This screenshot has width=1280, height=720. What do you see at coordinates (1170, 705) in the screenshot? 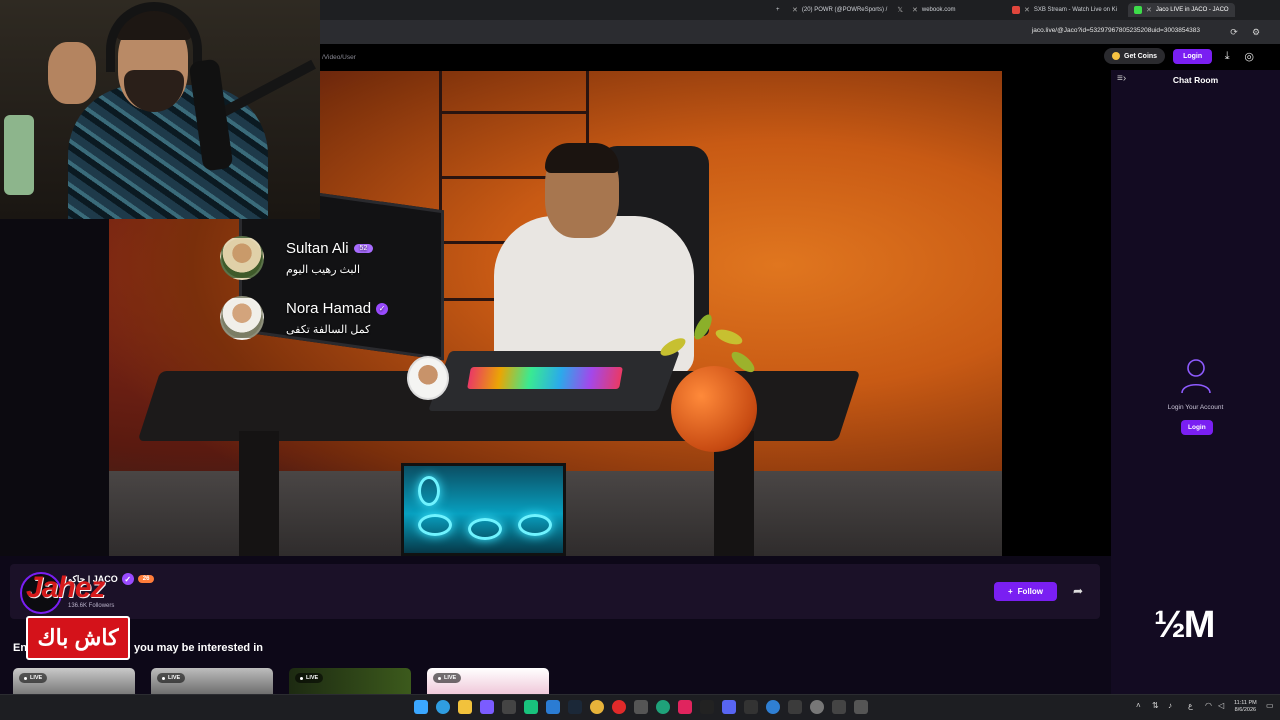
I see `mic-icon: ♪` at bounding box center [1170, 705].